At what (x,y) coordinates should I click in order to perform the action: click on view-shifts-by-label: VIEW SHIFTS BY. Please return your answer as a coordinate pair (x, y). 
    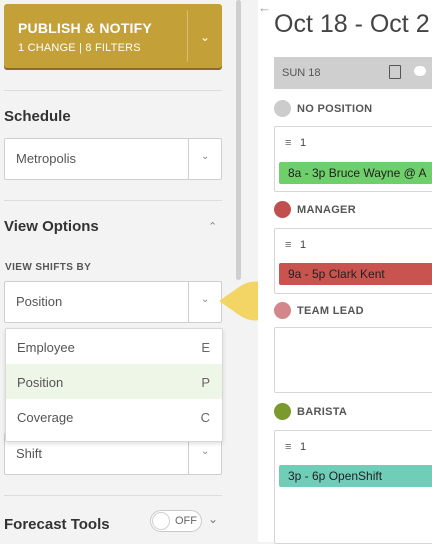
    Looking at the image, I should click on (48, 267).